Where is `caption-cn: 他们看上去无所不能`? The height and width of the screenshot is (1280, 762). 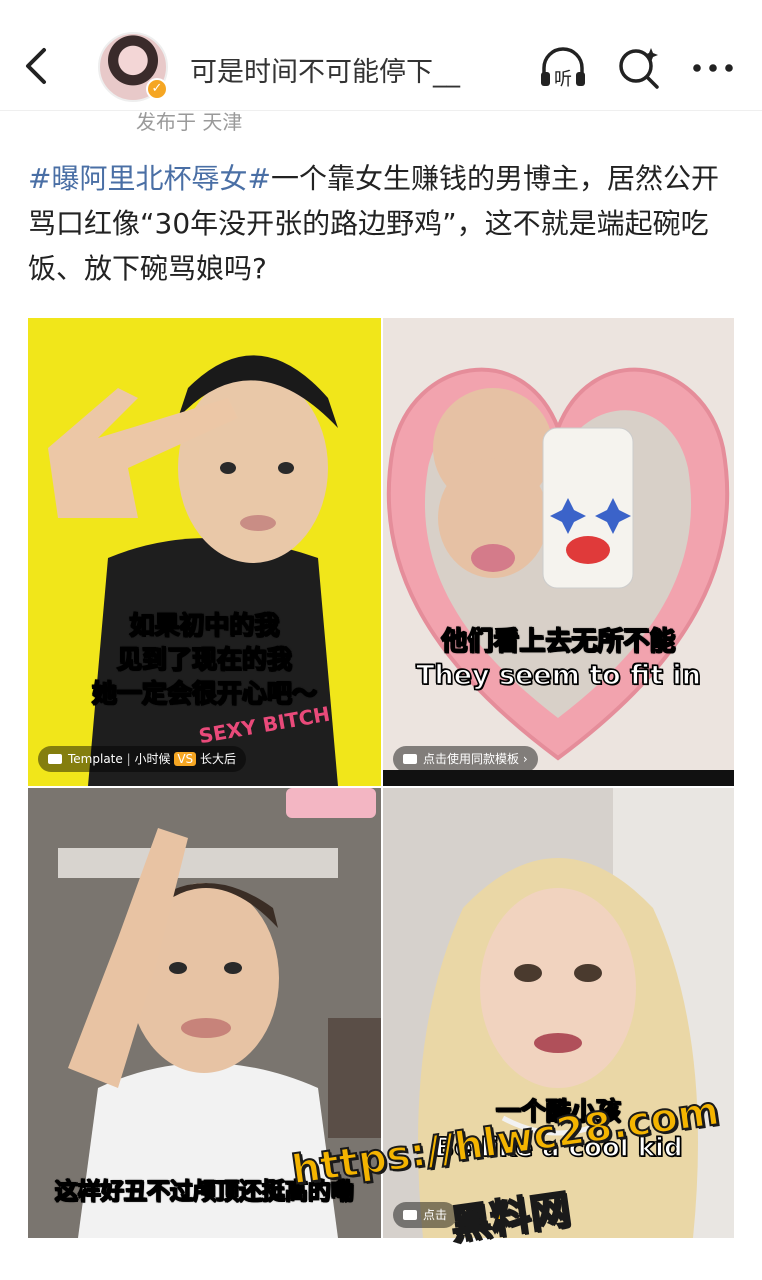
caption-cn: 他们看上去无所不能 is located at coordinates (559, 642).